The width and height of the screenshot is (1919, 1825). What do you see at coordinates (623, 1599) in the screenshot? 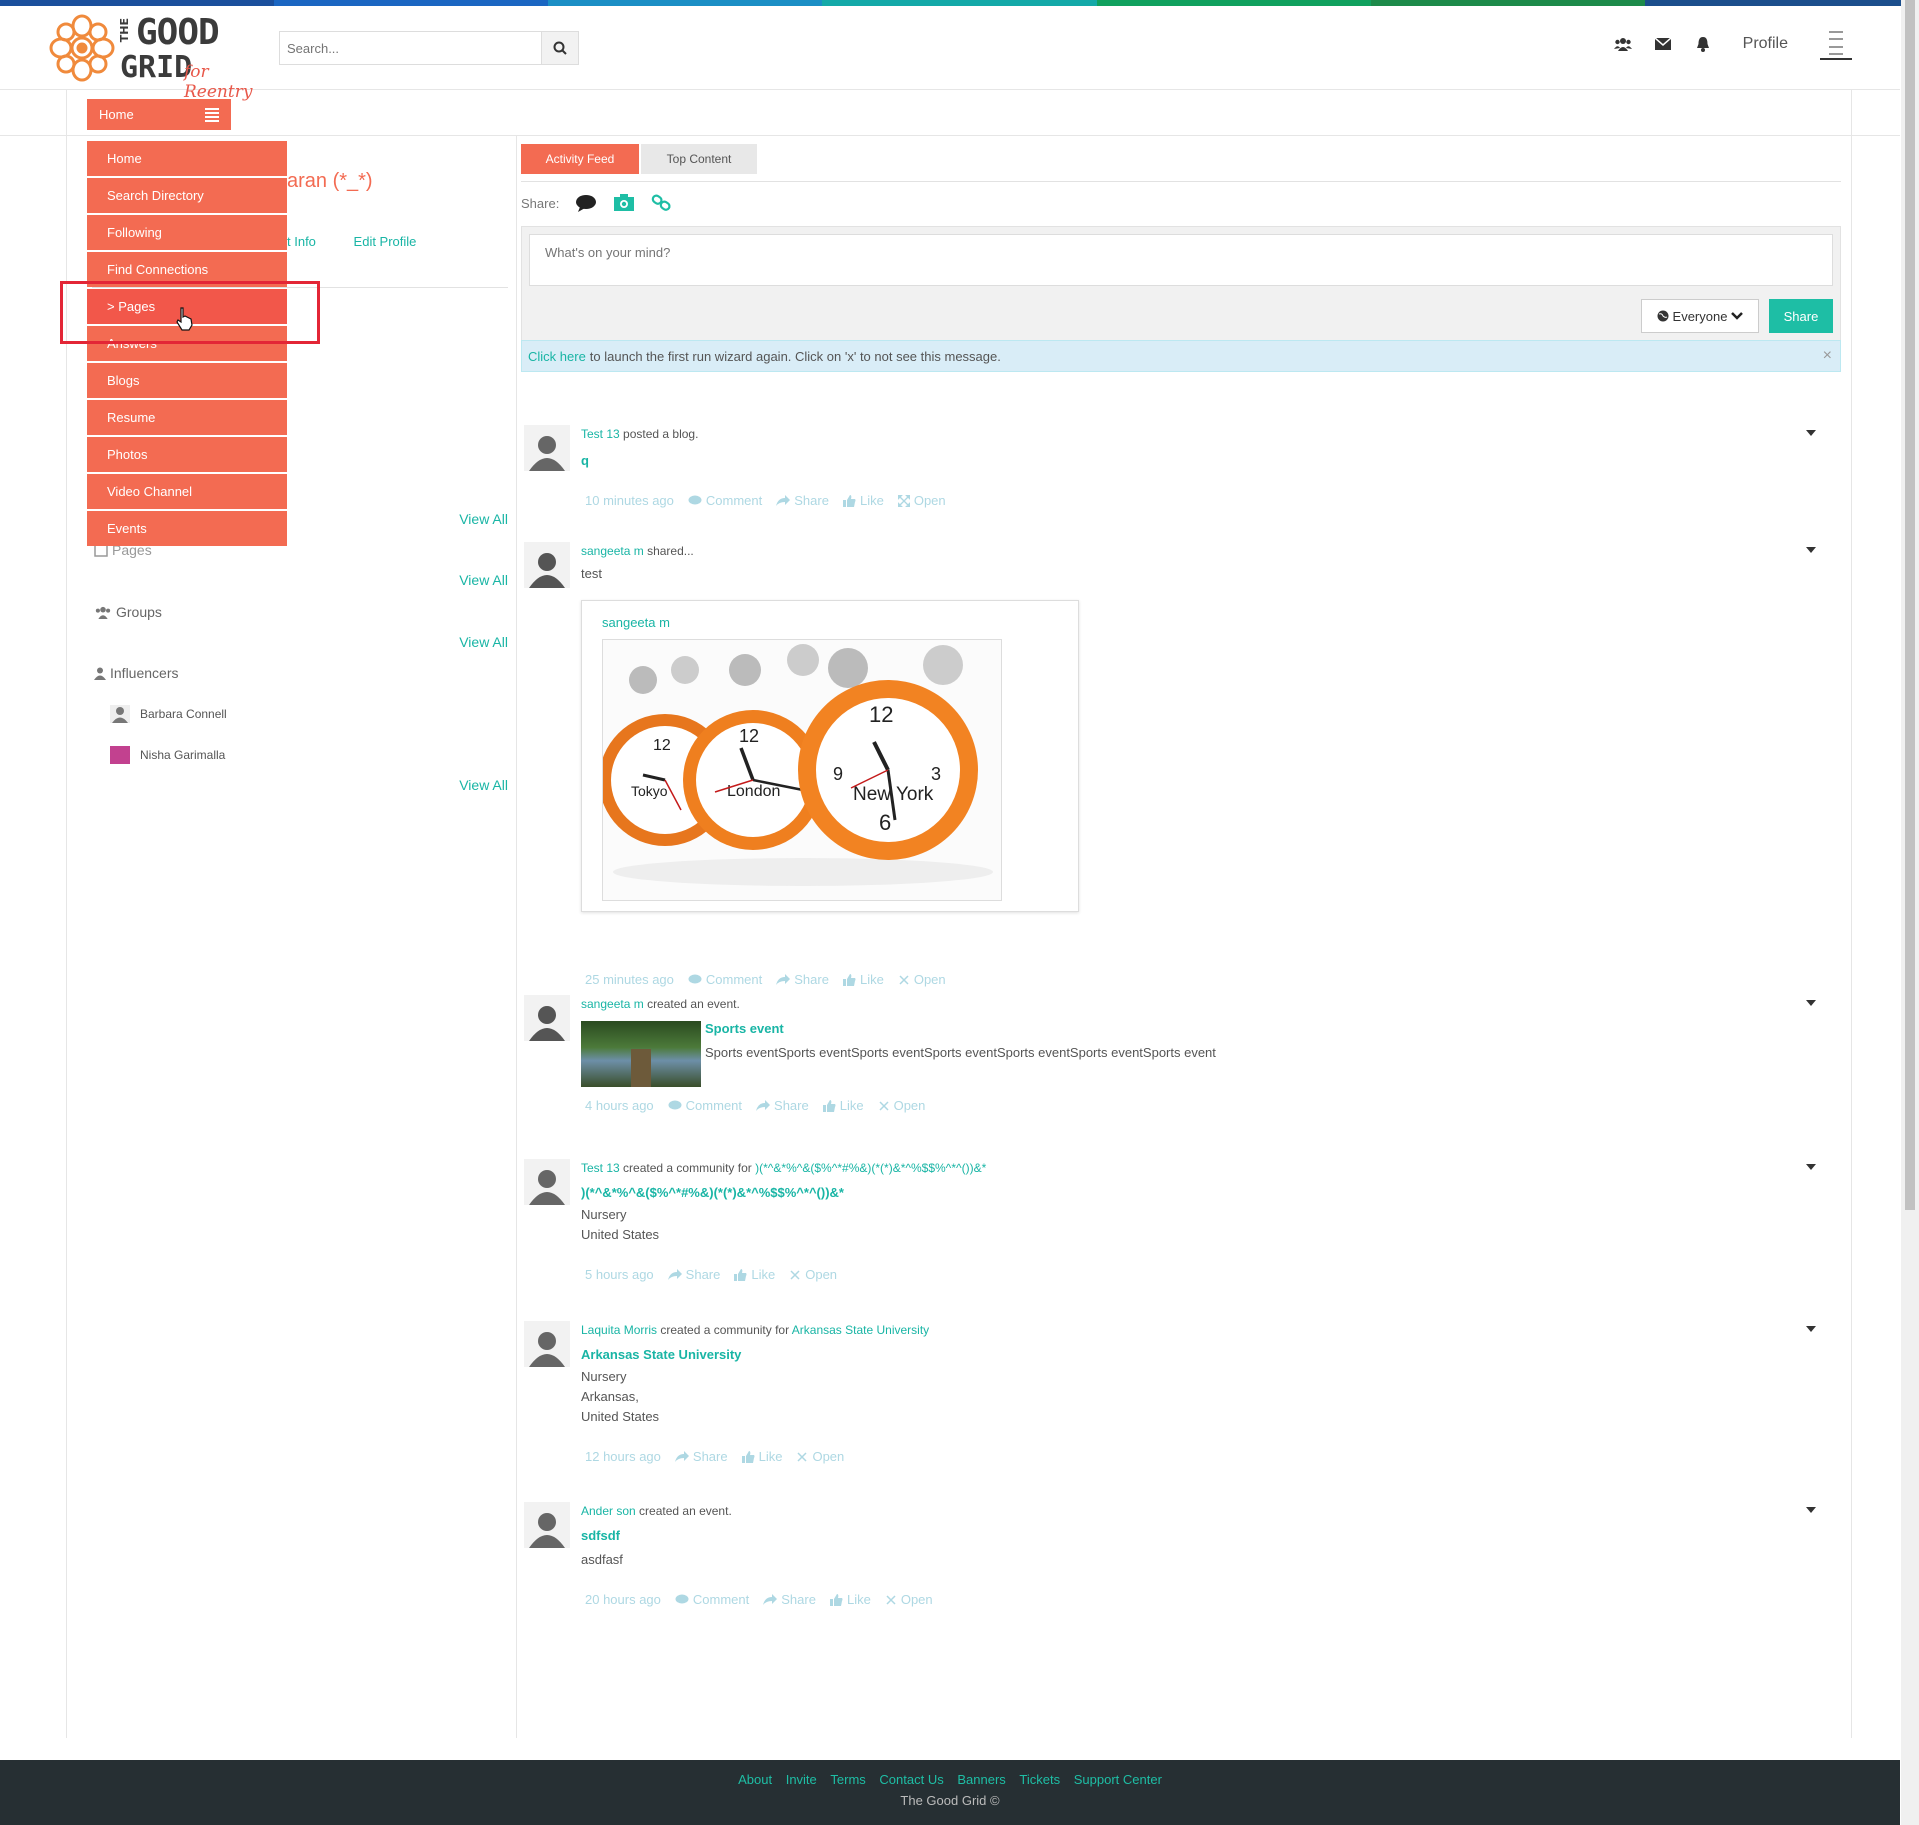
I see `post-time: 20 hours ago` at bounding box center [623, 1599].